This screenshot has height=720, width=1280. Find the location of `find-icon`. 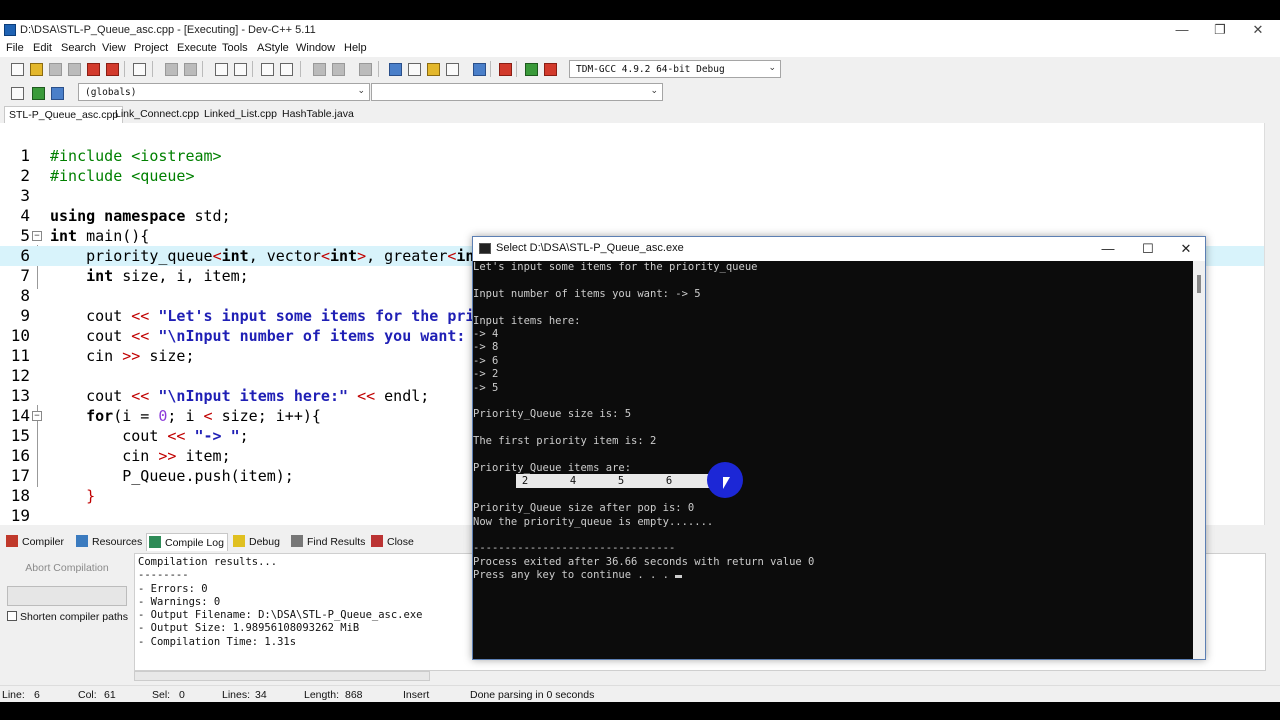

find-icon is located at coordinates (220, 68).